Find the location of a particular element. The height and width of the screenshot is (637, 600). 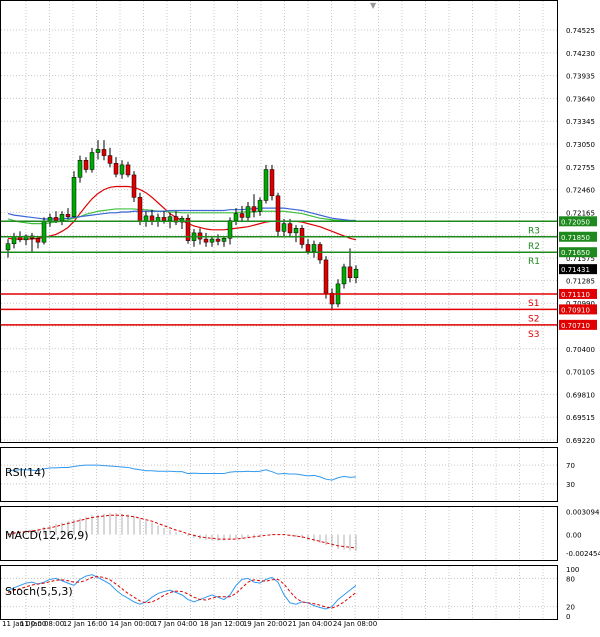

macd-tick-label: 0.003094 is located at coordinates (583, 513).